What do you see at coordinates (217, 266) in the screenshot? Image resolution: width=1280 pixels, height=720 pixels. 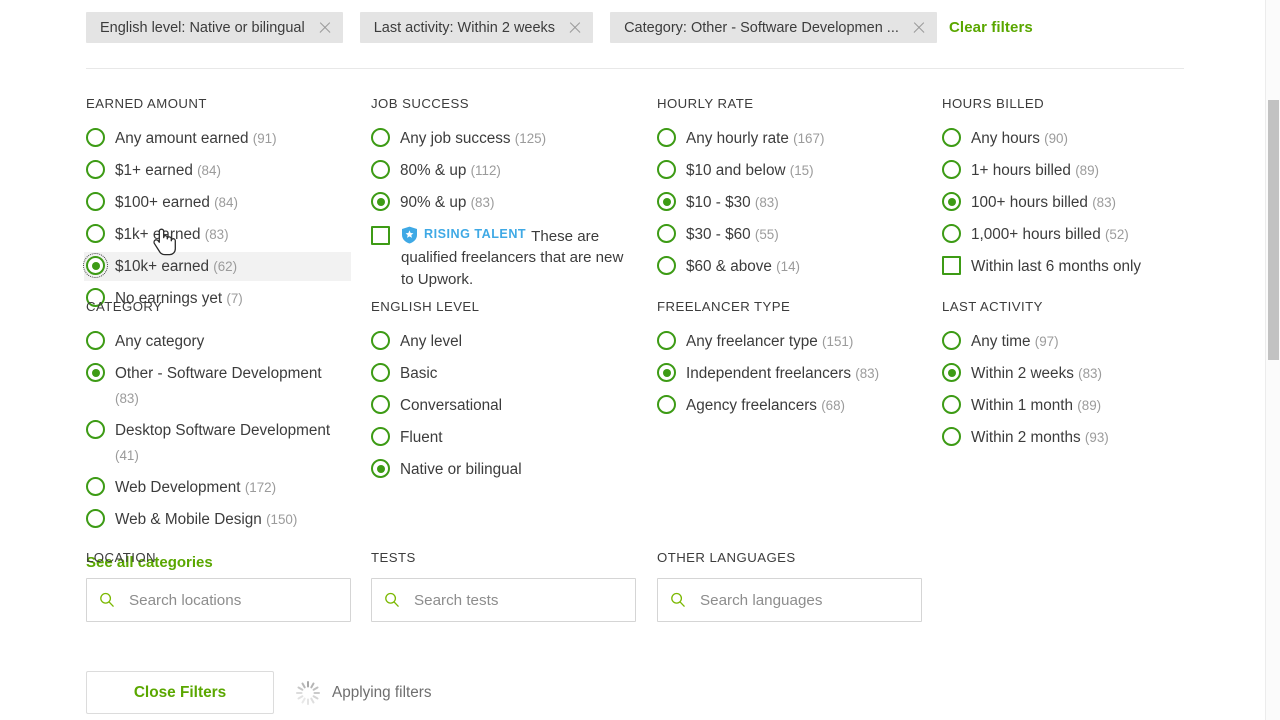 I see `option-10k-plus-earned: $10k+ earned (62)` at bounding box center [217, 266].